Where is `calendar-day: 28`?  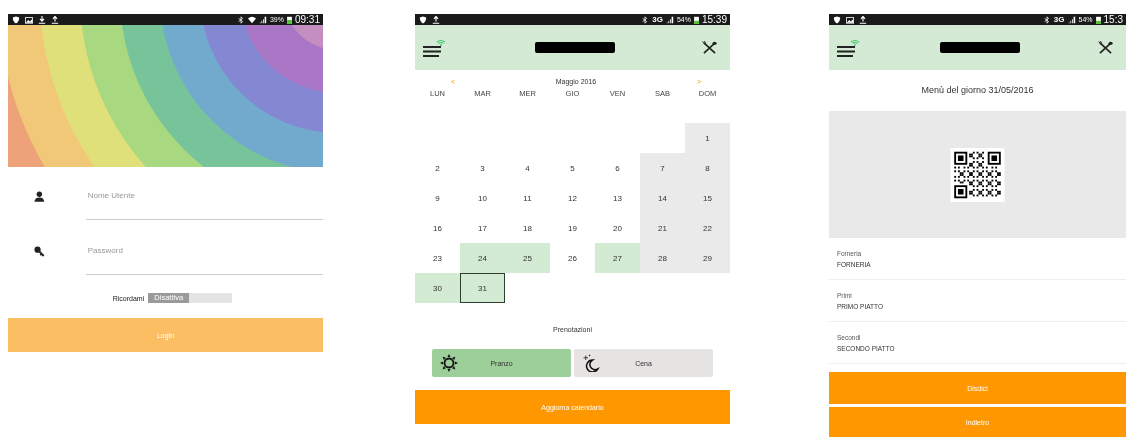
calendar-day: 28 is located at coordinates (662, 258).